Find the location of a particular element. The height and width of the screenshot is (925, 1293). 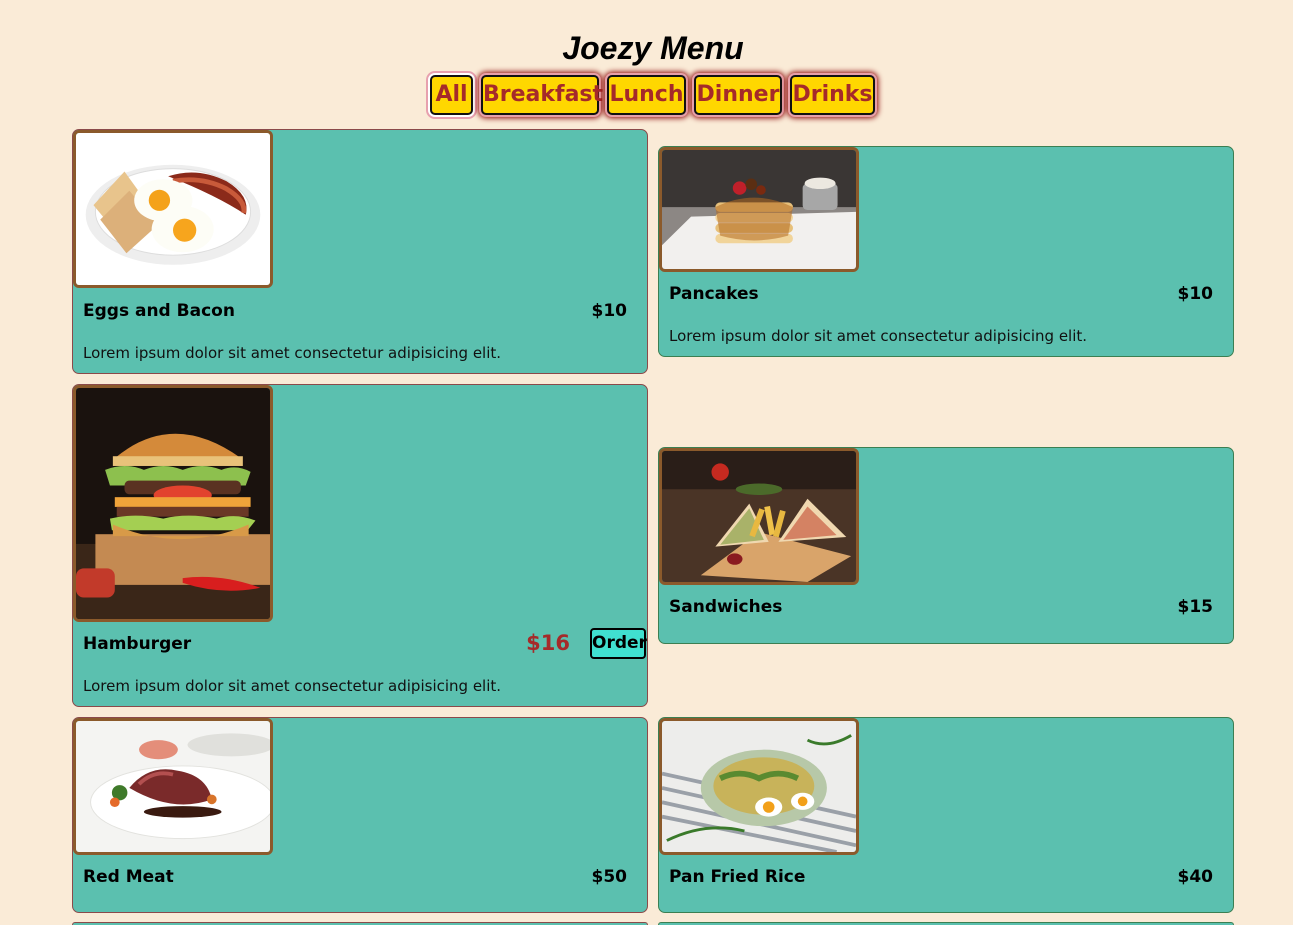

page-title: Joezy Menu is located at coordinates (653, 48).